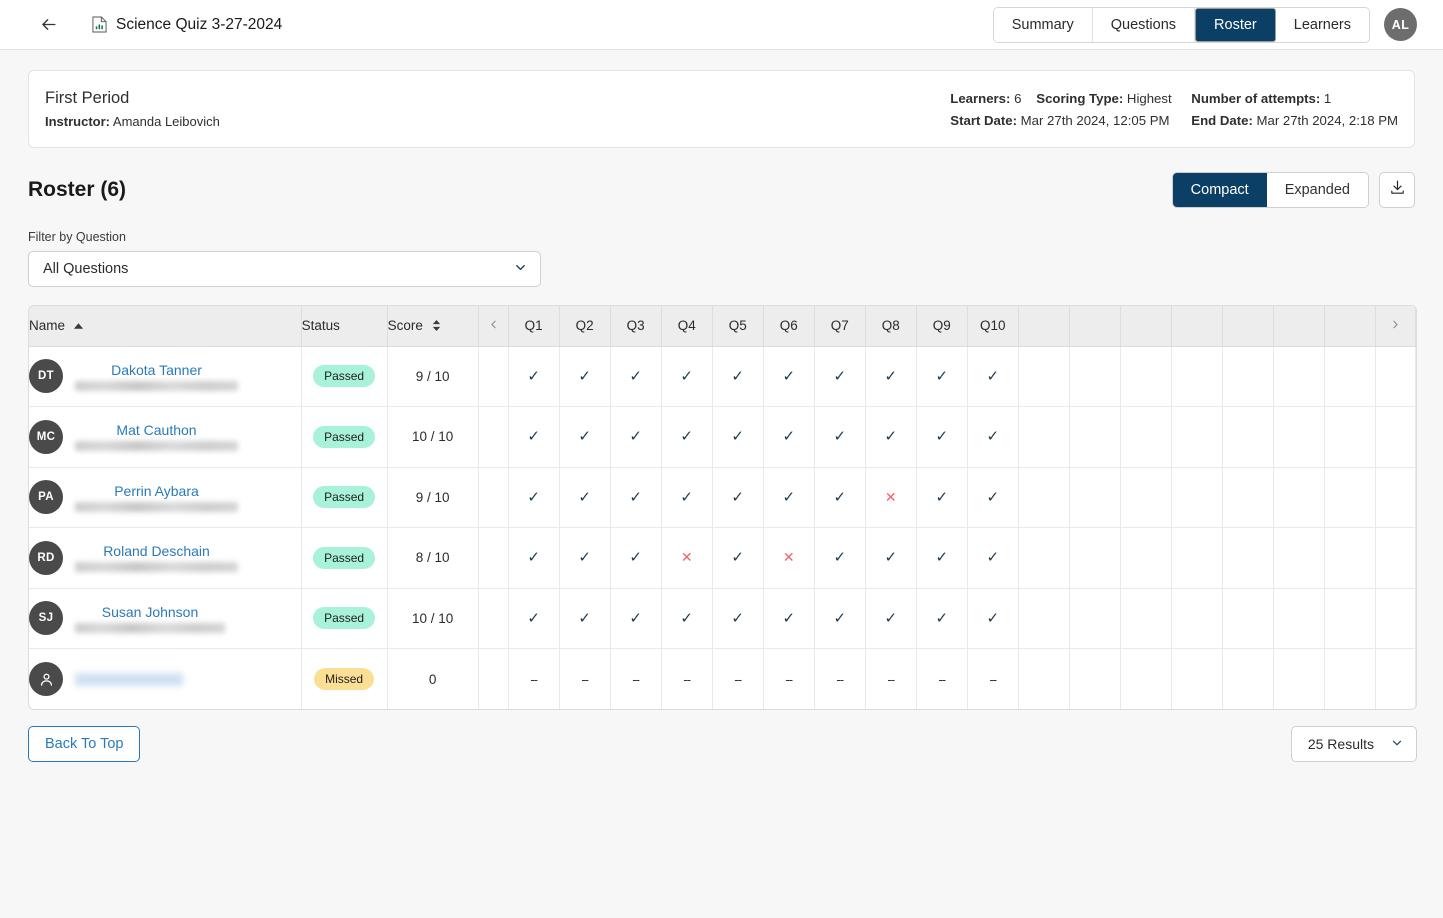 This screenshot has width=1443, height=918. I want to click on back-arrow-icon, so click(48, 25).